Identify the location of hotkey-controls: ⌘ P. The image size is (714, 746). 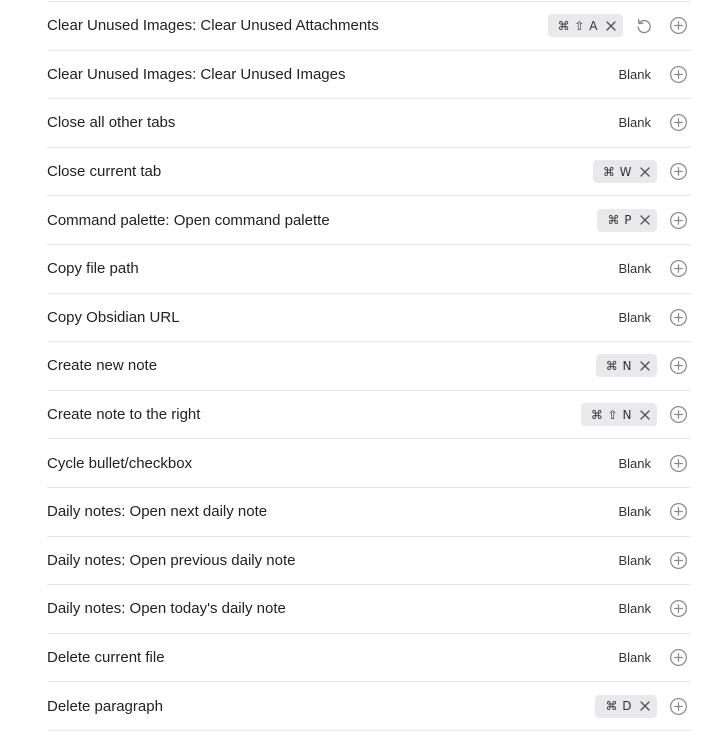
(642, 220).